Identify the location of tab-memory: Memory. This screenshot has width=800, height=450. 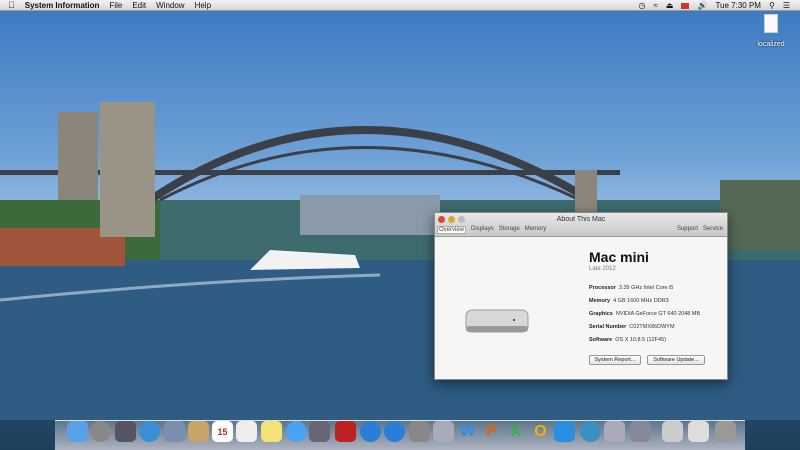
(536, 230).